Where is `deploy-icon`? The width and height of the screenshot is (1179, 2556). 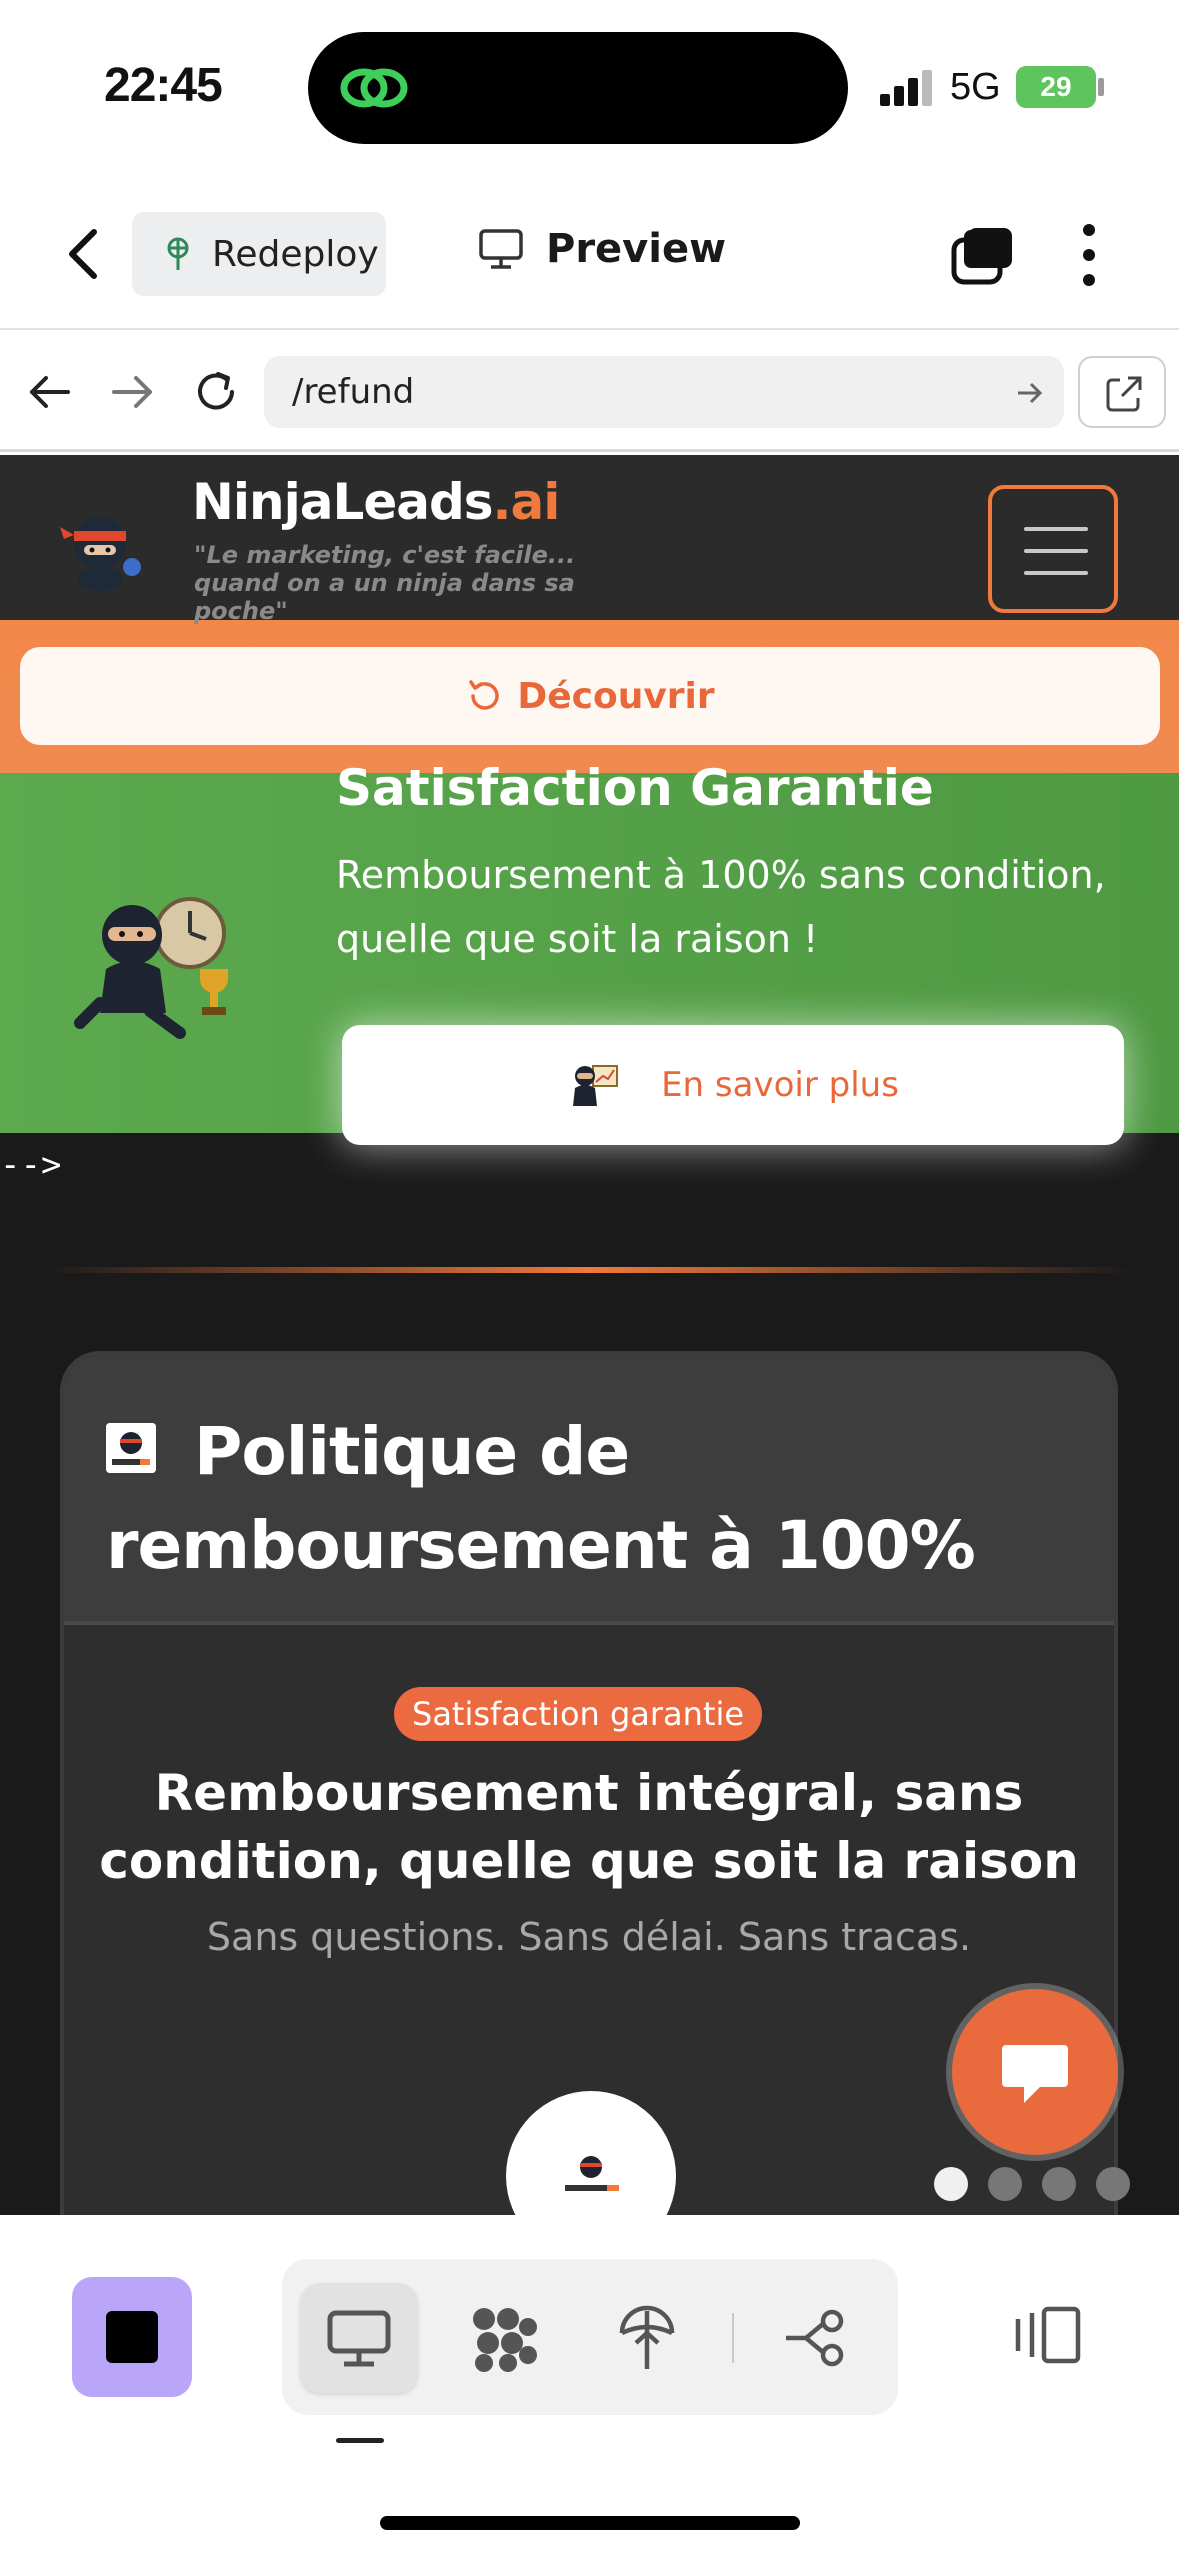 deploy-icon is located at coordinates (647, 2337).